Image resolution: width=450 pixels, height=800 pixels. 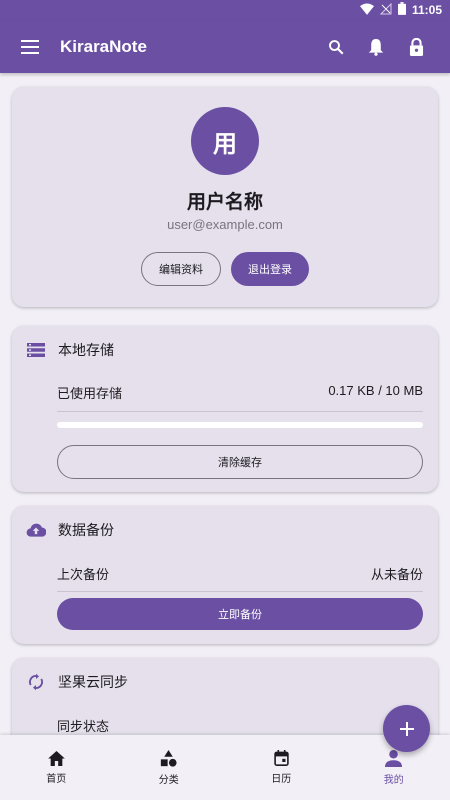 What do you see at coordinates (93, 683) in the screenshot?
I see `sync-title: 坚果云同步` at bounding box center [93, 683].